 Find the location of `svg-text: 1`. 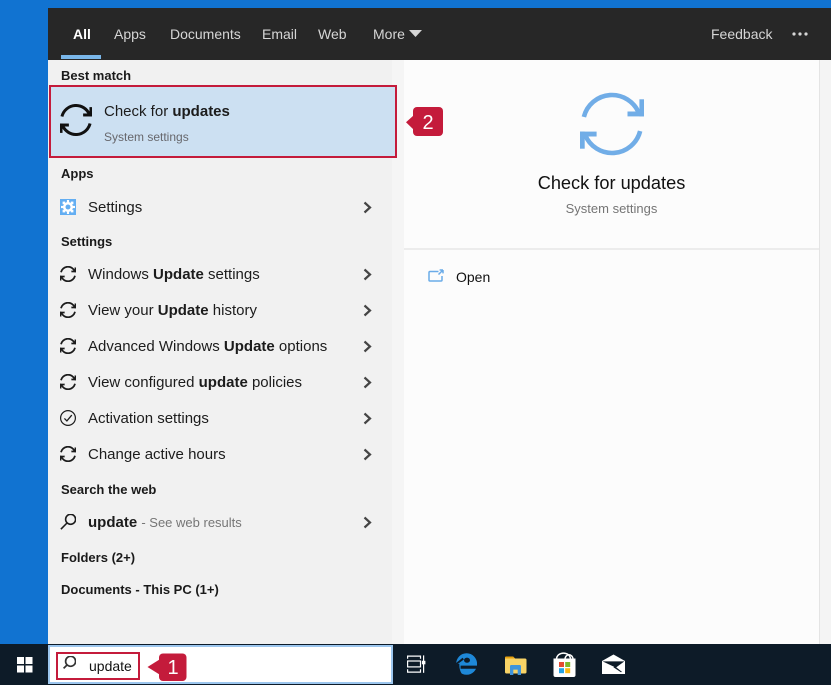

svg-text: 1 is located at coordinates (172, 668).